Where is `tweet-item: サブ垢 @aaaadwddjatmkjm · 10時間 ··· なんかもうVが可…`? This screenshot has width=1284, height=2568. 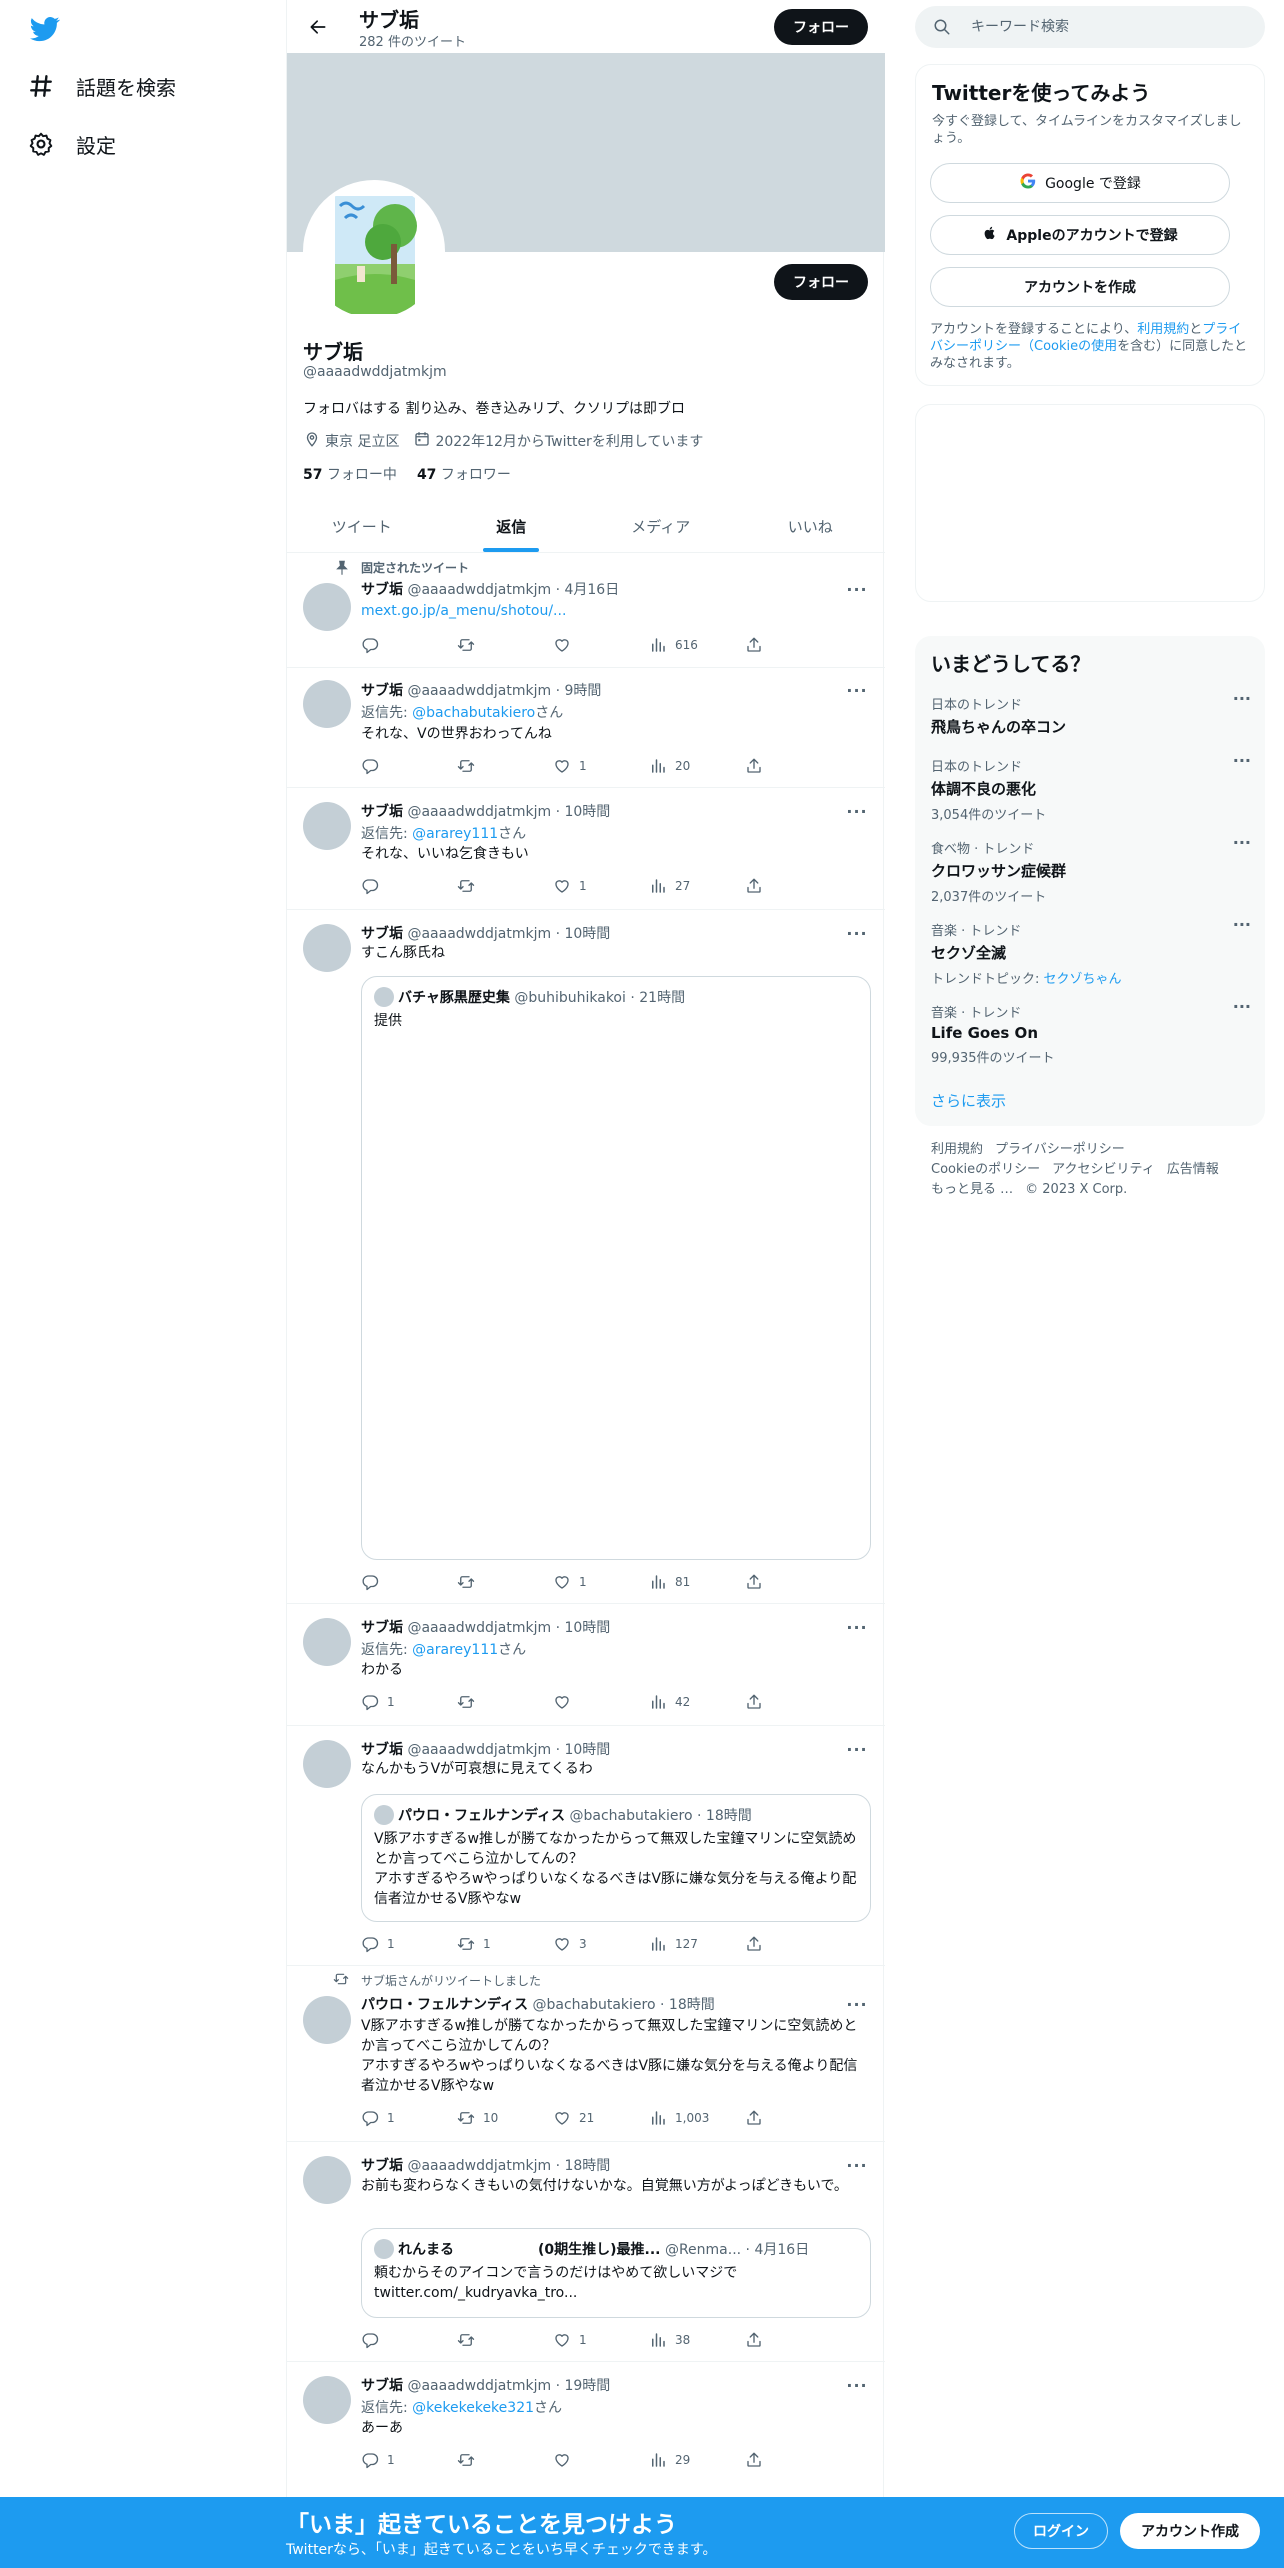
tweet-item: サブ垢 @aaaadwddjatmkjm · 10時間 ··· なんかもうVが可… is located at coordinates (586, 1846).